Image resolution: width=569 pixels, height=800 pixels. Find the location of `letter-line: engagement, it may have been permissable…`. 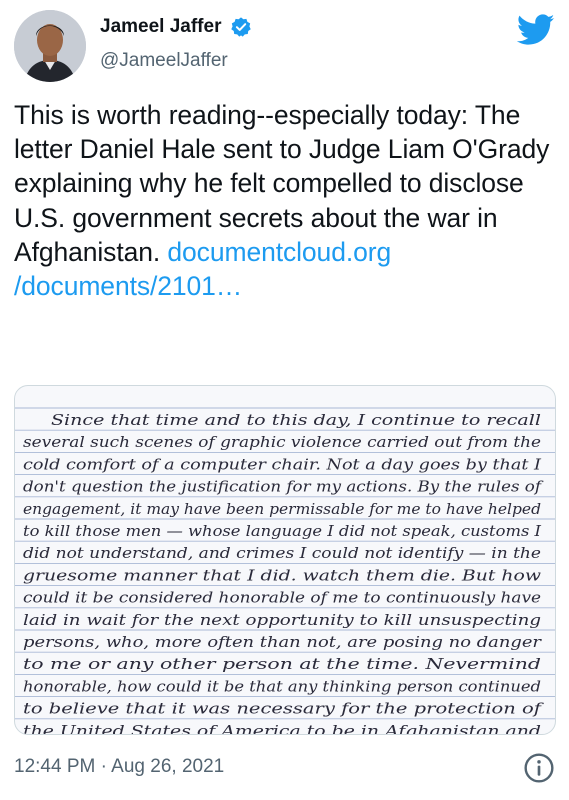

letter-line: engagement, it may have been permissable… is located at coordinates (282, 510).